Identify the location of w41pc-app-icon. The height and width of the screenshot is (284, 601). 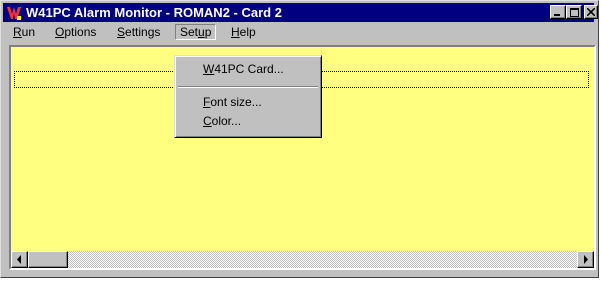
(14, 13).